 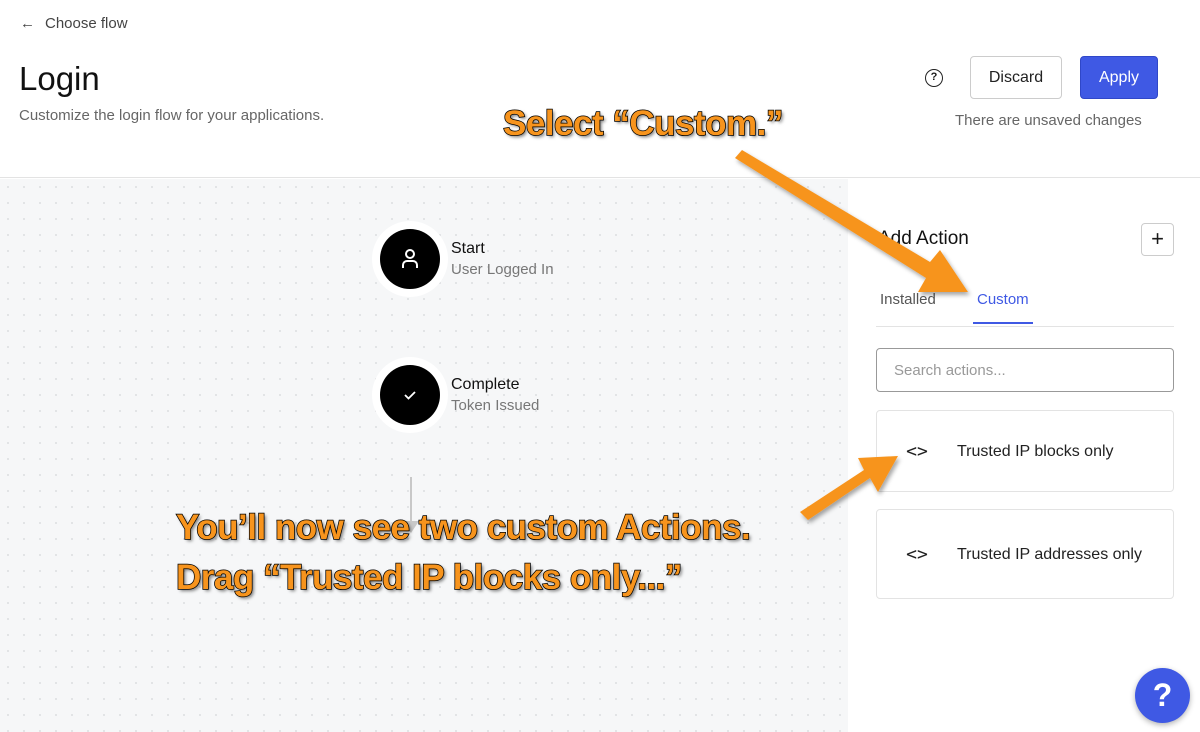 What do you see at coordinates (1162, 695) in the screenshot?
I see `help-button: ?` at bounding box center [1162, 695].